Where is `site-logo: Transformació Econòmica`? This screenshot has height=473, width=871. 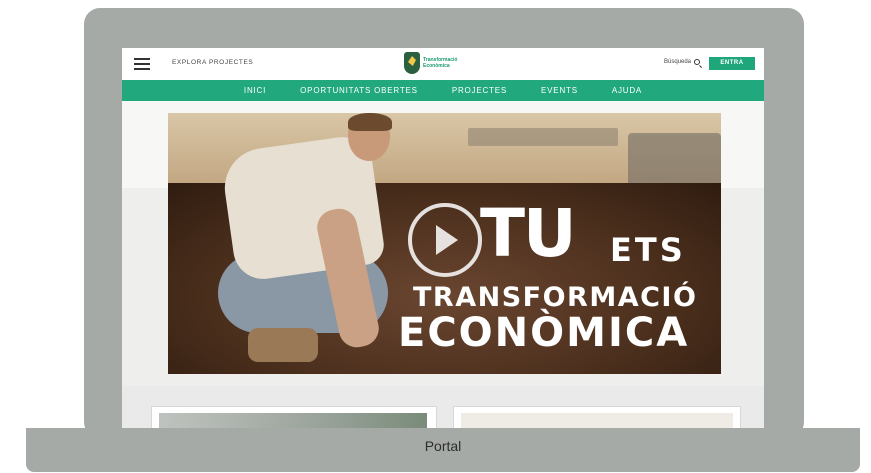
site-logo: Transformació Econòmica is located at coordinates (430, 63).